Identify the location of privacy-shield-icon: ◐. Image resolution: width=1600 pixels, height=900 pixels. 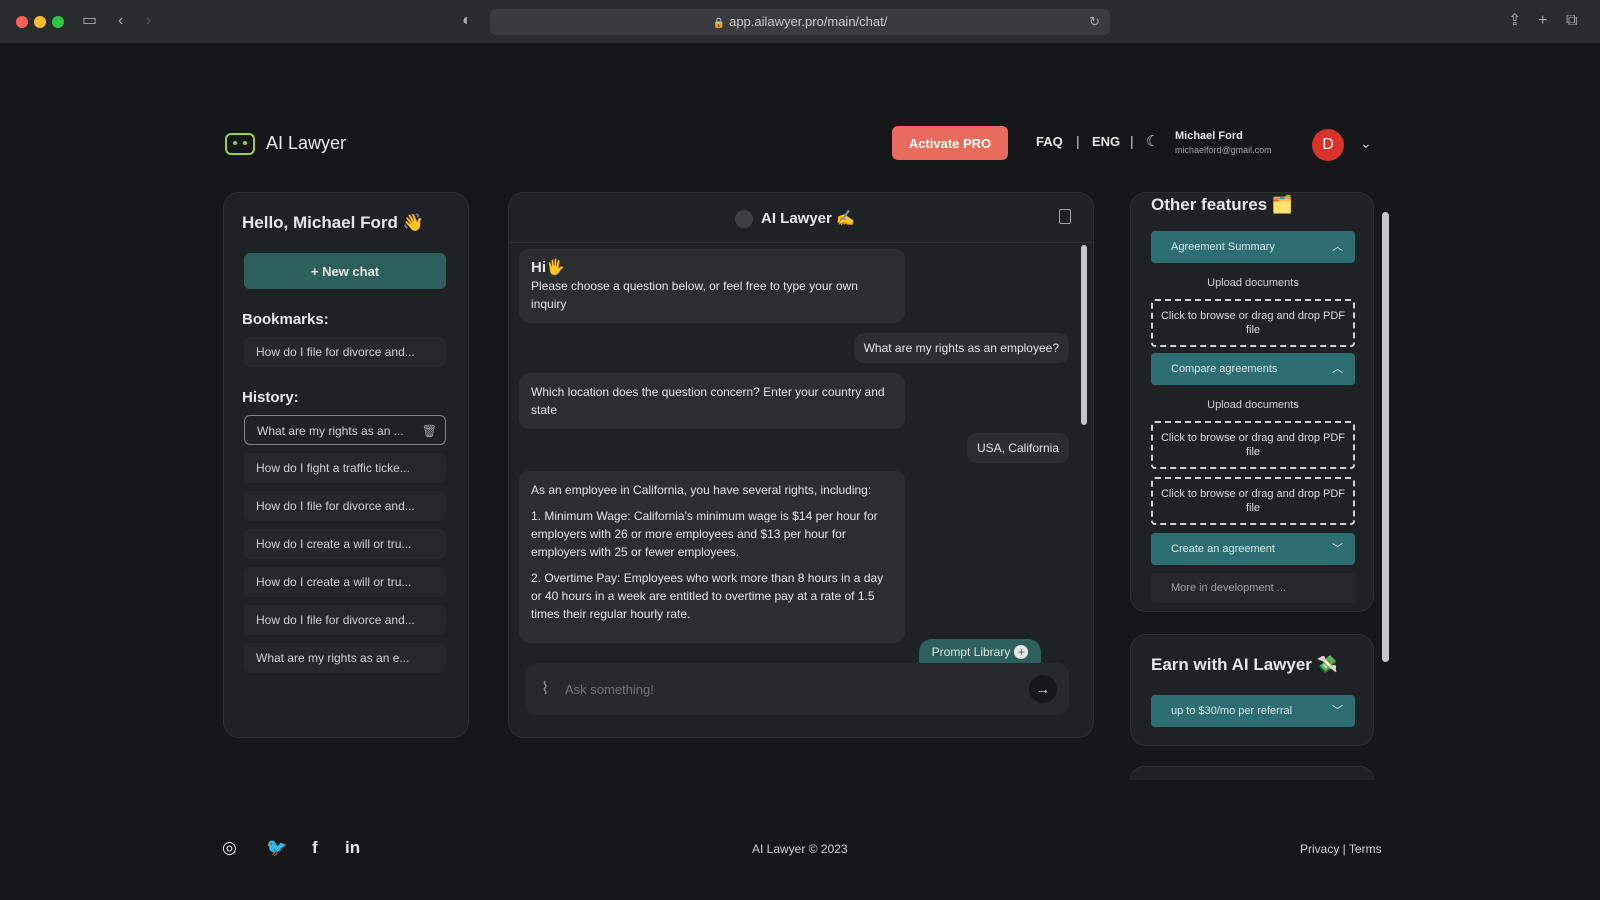
(467, 21).